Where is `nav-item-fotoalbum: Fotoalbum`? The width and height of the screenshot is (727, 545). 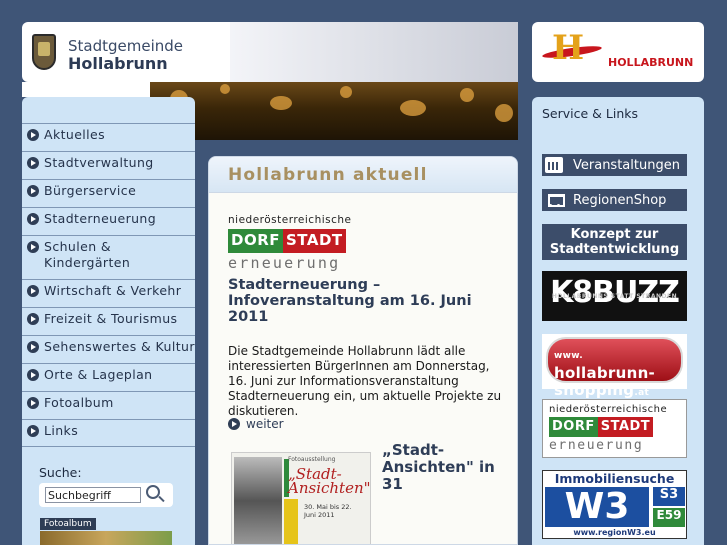
nav-item-fotoalbum: Fotoalbum is located at coordinates (108, 405).